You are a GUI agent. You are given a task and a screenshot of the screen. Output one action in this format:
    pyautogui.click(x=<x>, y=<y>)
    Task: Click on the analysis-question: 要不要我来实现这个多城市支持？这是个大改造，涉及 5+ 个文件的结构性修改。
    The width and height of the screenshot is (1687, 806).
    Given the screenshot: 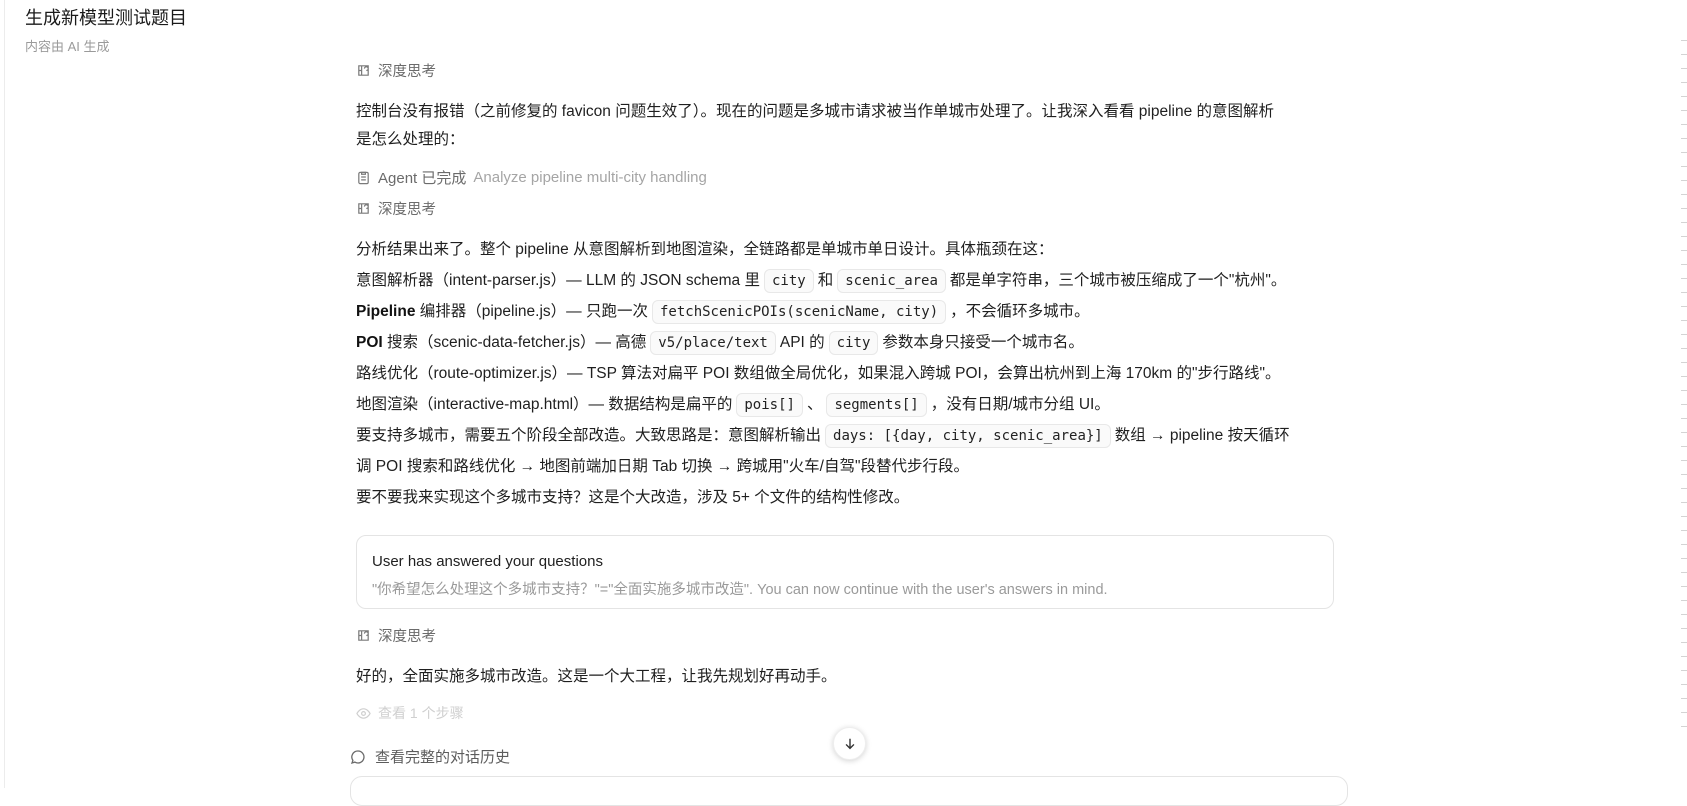 What is the action you would take?
    pyautogui.click(x=633, y=497)
    